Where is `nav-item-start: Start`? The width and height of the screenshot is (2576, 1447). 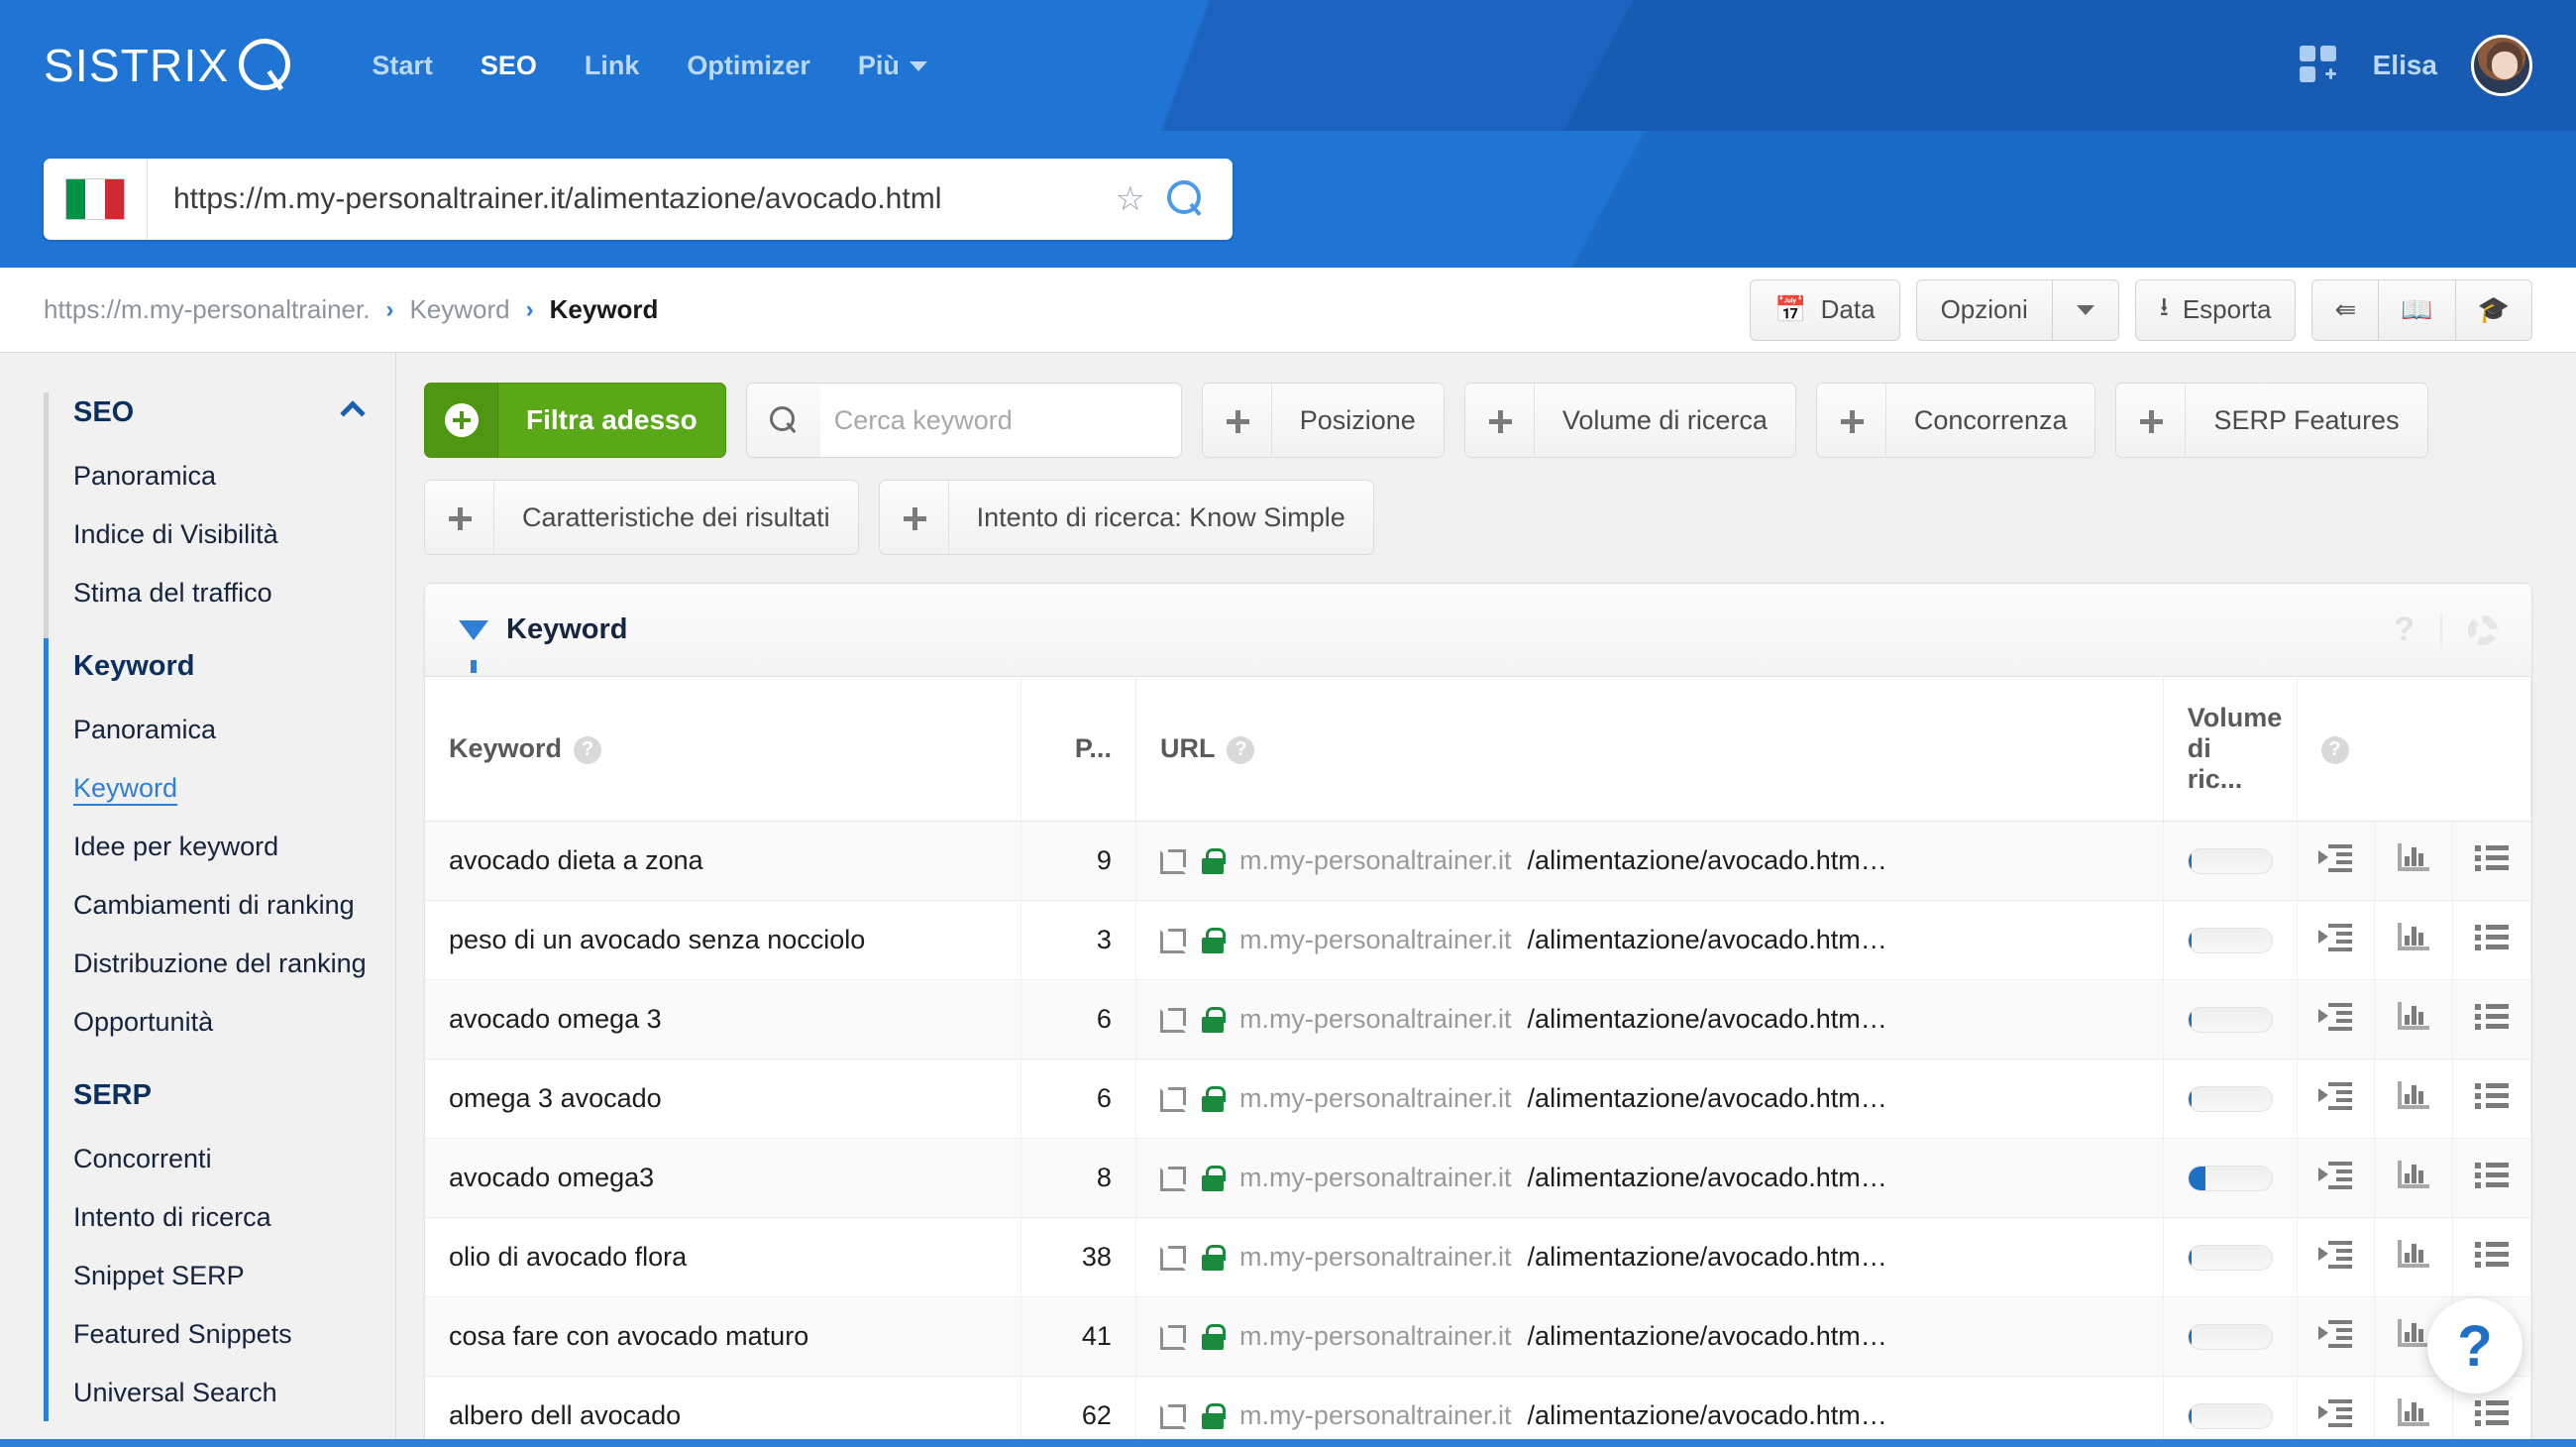
nav-item-start: Start is located at coordinates (403, 66).